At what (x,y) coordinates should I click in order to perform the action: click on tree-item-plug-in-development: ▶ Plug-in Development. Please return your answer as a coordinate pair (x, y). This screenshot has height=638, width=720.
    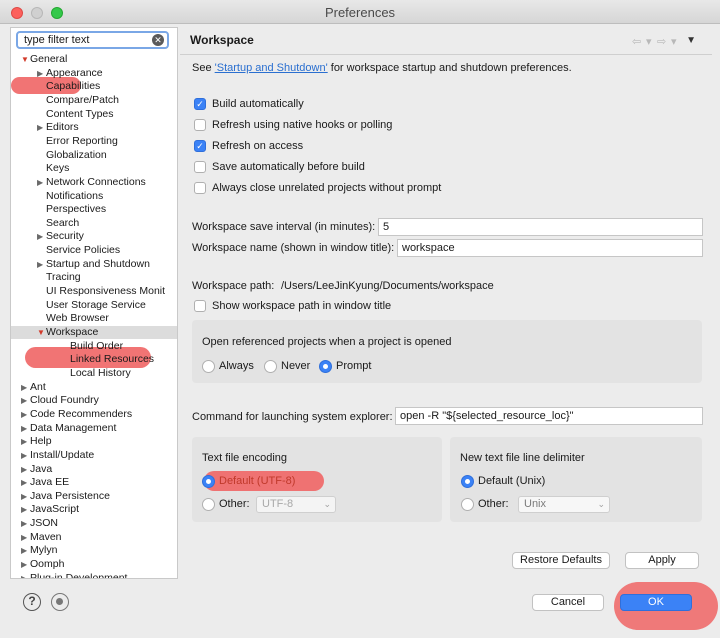
    Looking at the image, I should click on (94, 575).